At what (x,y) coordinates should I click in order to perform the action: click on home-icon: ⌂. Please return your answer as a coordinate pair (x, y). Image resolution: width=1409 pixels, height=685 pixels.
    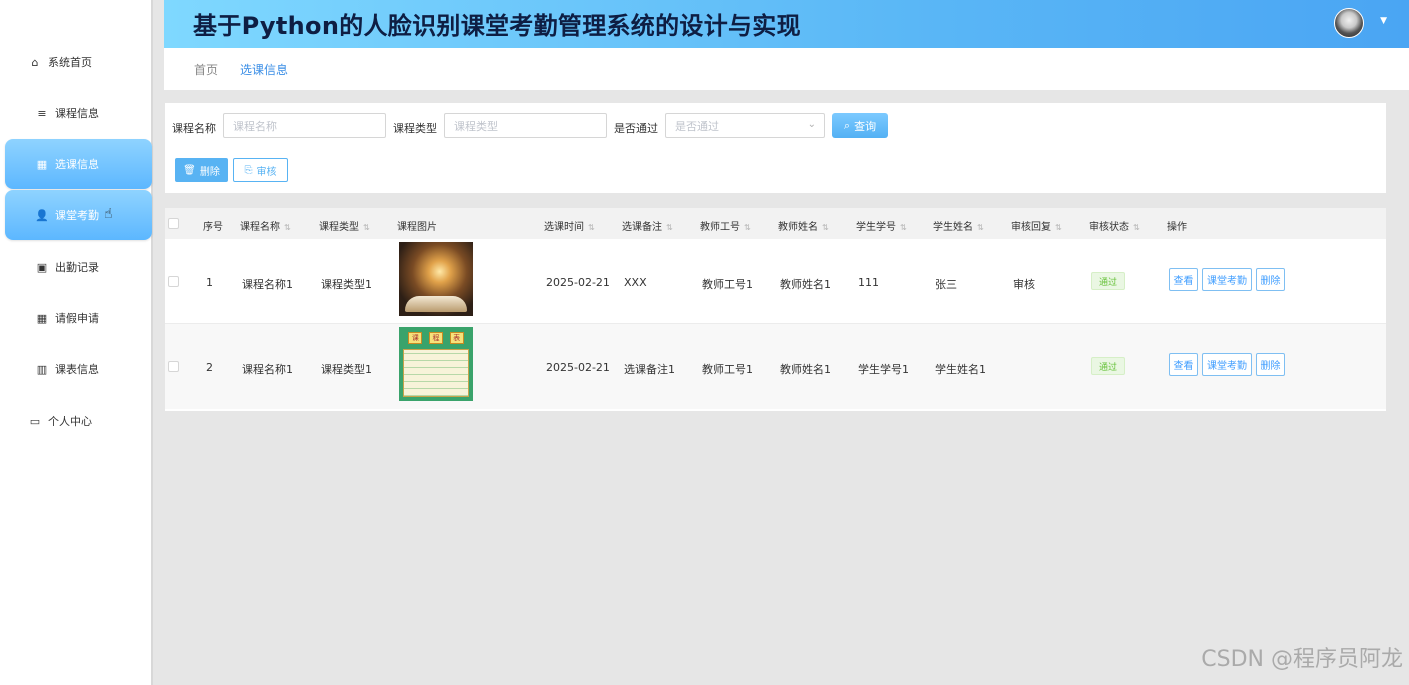
    Looking at the image, I should click on (35, 62).